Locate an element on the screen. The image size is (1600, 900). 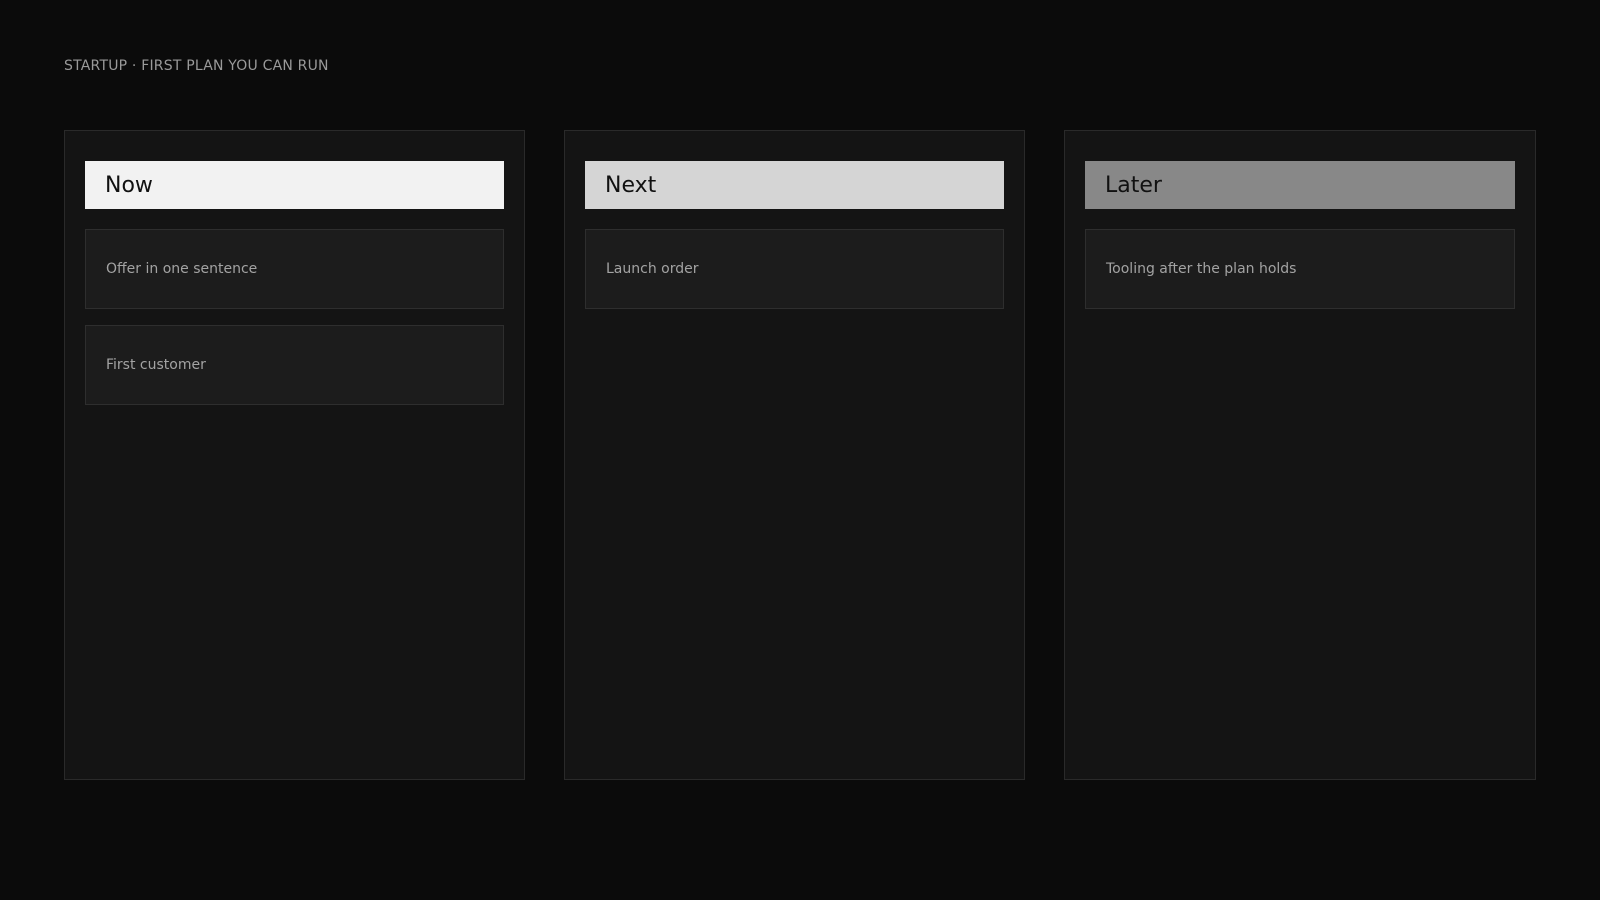
card-list-now: Offer in one sentence First customer is located at coordinates (294, 325).